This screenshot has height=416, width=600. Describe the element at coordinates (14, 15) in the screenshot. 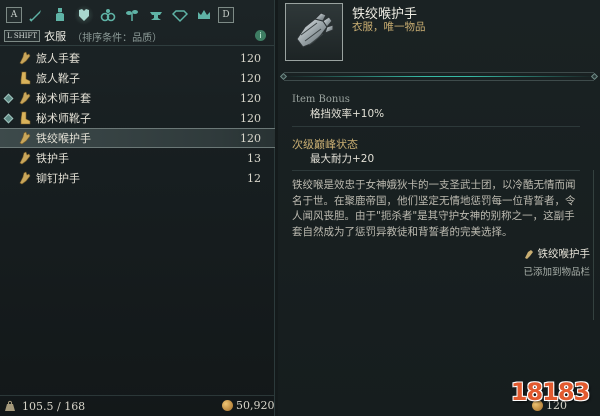

I see `prev-category-key: A` at that location.